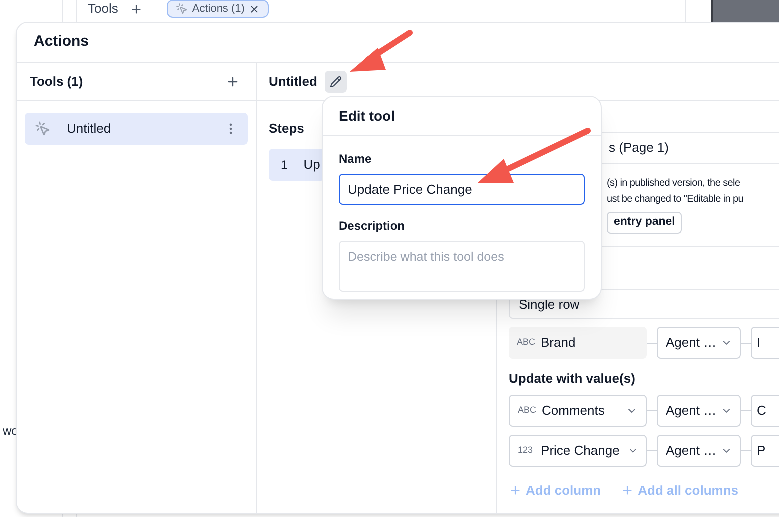  I want to click on edit-button, so click(336, 81).